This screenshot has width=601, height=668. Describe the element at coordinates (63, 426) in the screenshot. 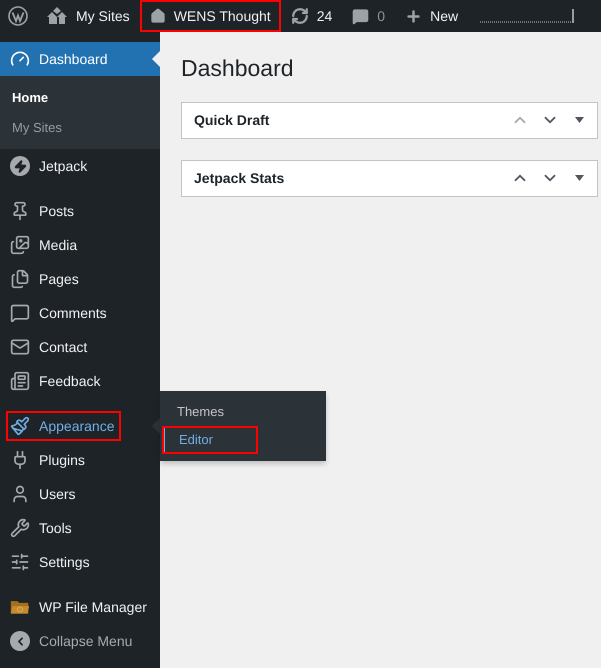

I see `sidebar-item: Appearance` at that location.